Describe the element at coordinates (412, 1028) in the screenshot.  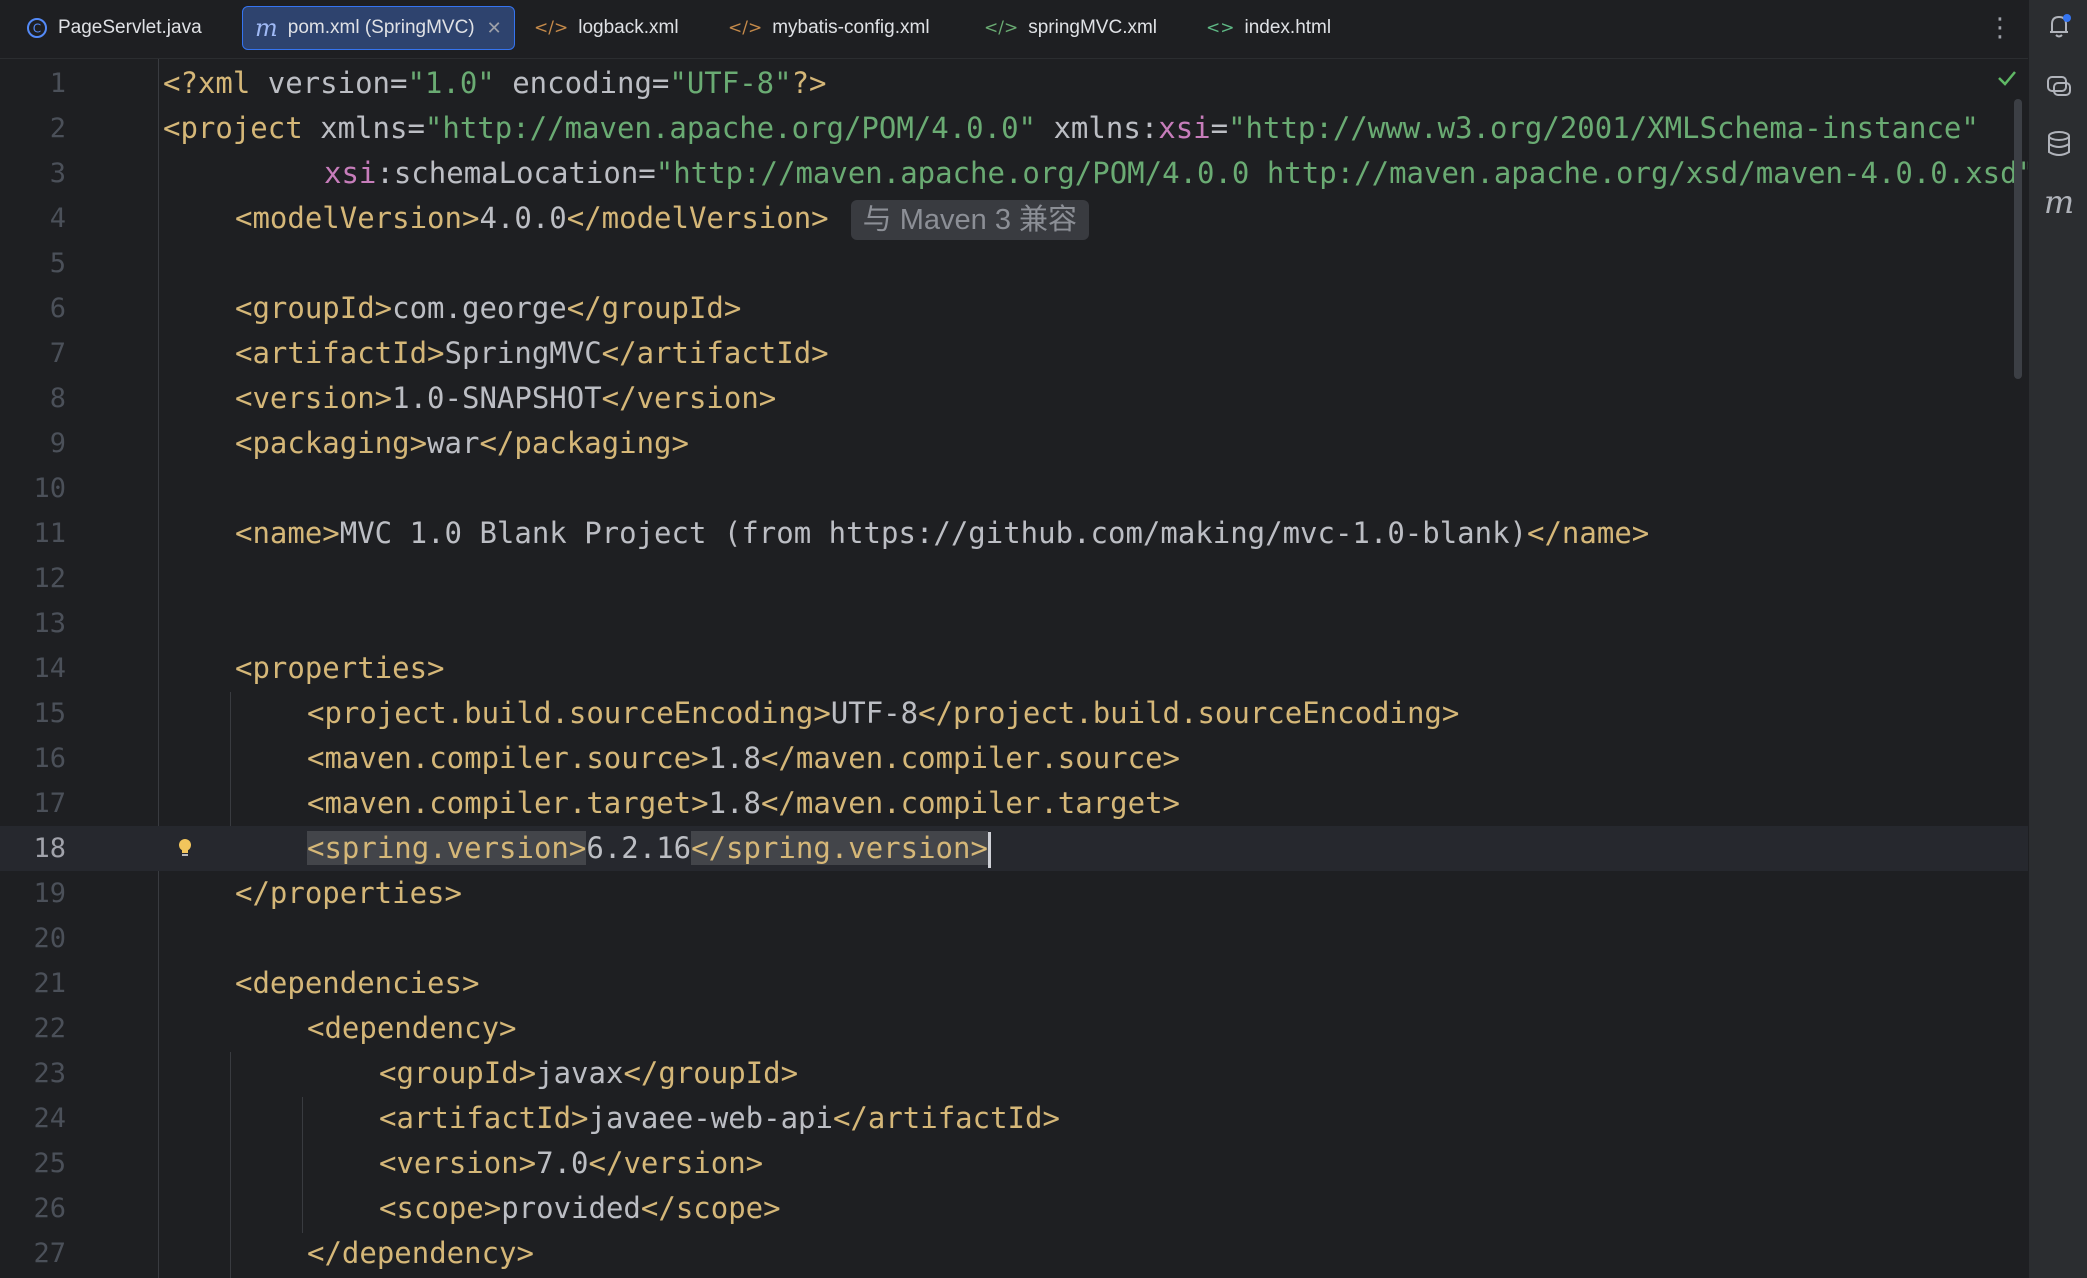
I see `code-text: <dependency>` at that location.